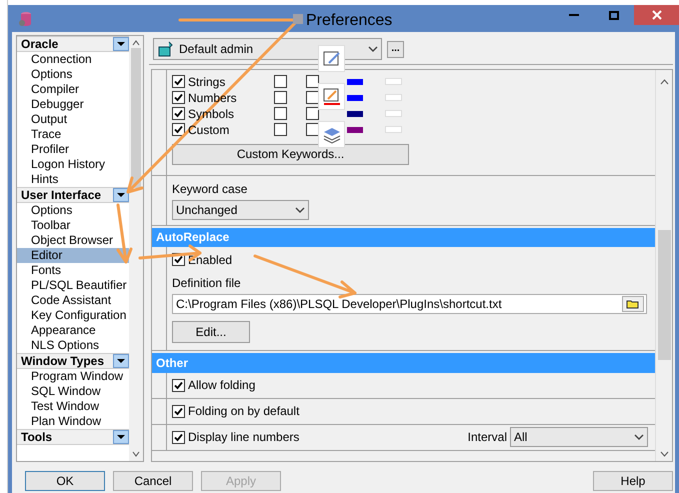  Describe the element at coordinates (633, 481) in the screenshot. I see `dialog-button: Help` at that location.